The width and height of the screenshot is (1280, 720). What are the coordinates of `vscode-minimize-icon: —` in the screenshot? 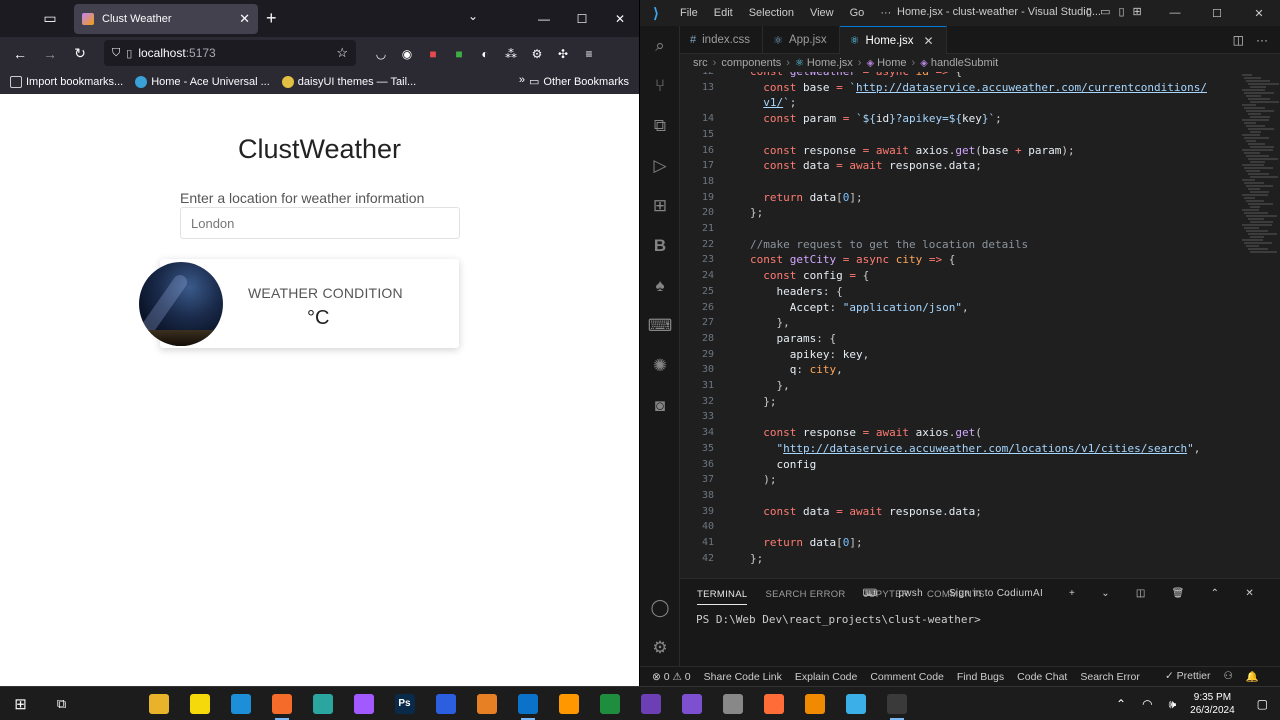 It's located at (1175, 13).